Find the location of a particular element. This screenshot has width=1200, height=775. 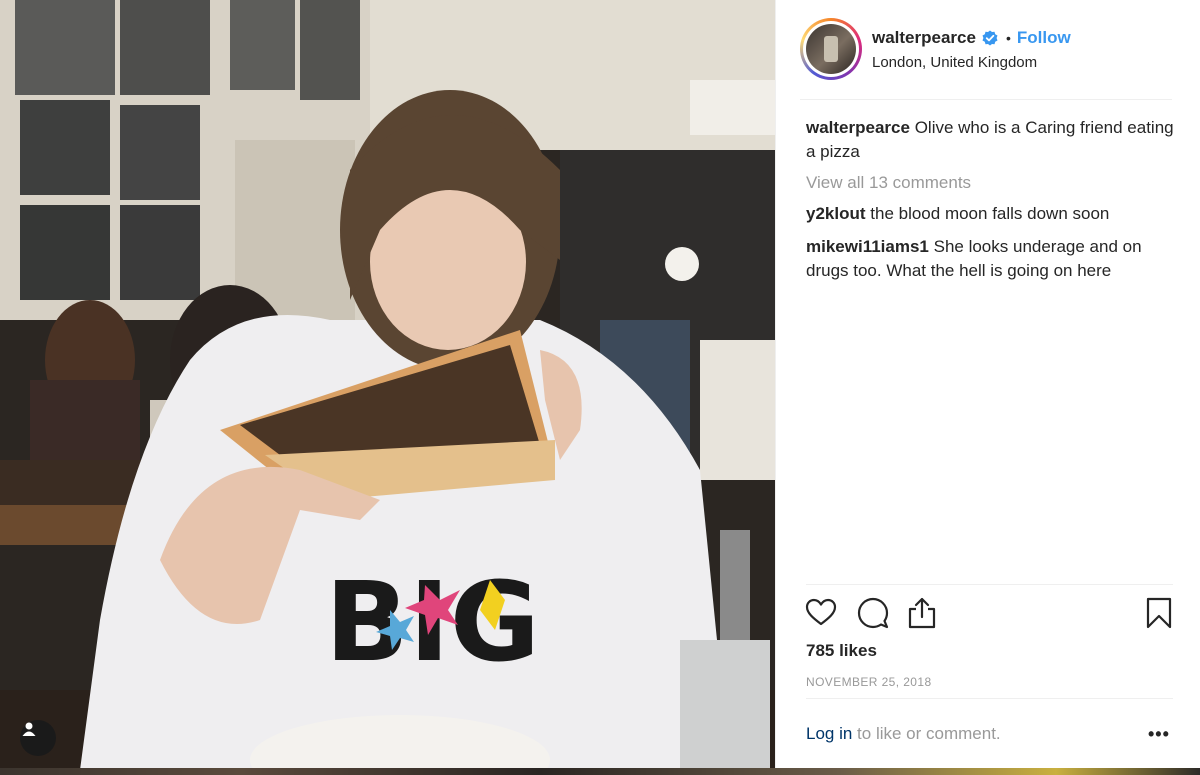

action-bar is located at coordinates (989, 613).